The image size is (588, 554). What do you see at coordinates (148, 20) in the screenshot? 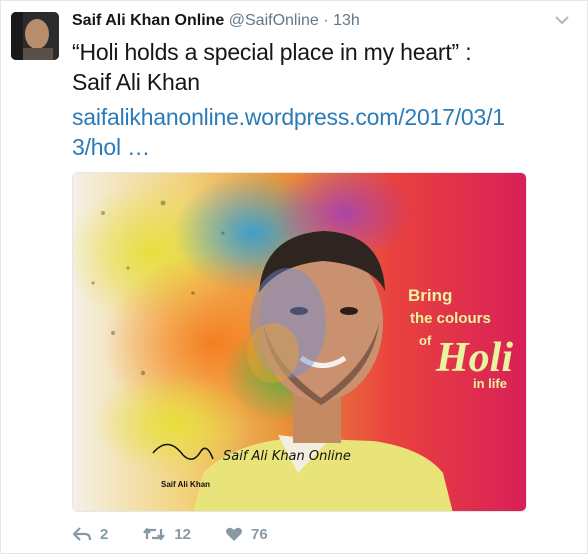
I see `author-name: Saif Ali Khan Online` at bounding box center [148, 20].